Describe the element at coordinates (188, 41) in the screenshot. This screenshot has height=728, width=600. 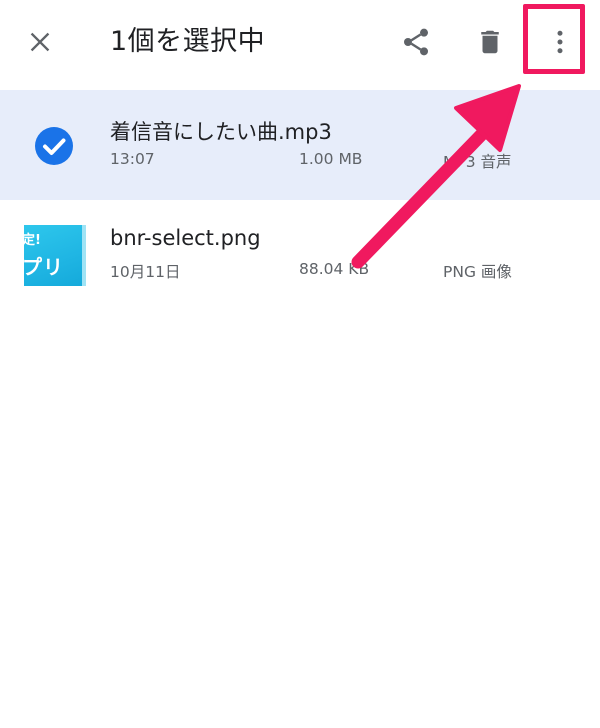
I see `selection-count-title: 1個を選択中` at that location.